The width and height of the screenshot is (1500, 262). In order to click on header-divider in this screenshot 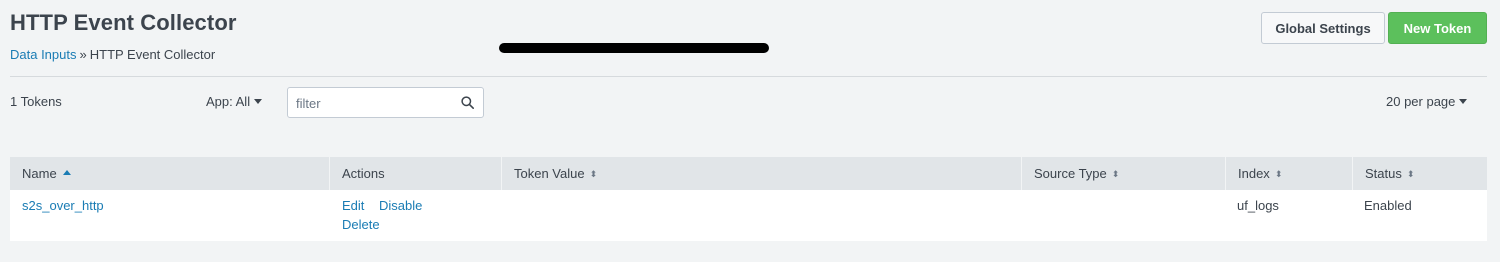, I will do `click(748, 76)`.